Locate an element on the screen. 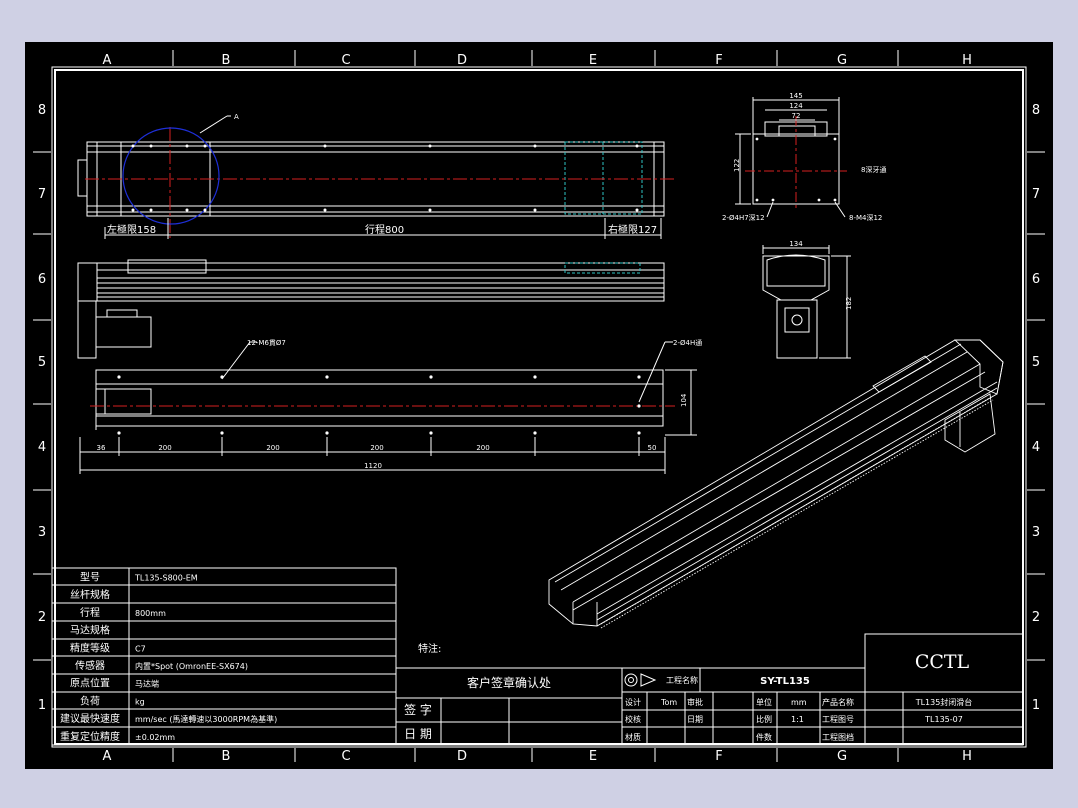 This screenshot has height=808, width=1078. dim-segment-2: 200 is located at coordinates (164, 448).